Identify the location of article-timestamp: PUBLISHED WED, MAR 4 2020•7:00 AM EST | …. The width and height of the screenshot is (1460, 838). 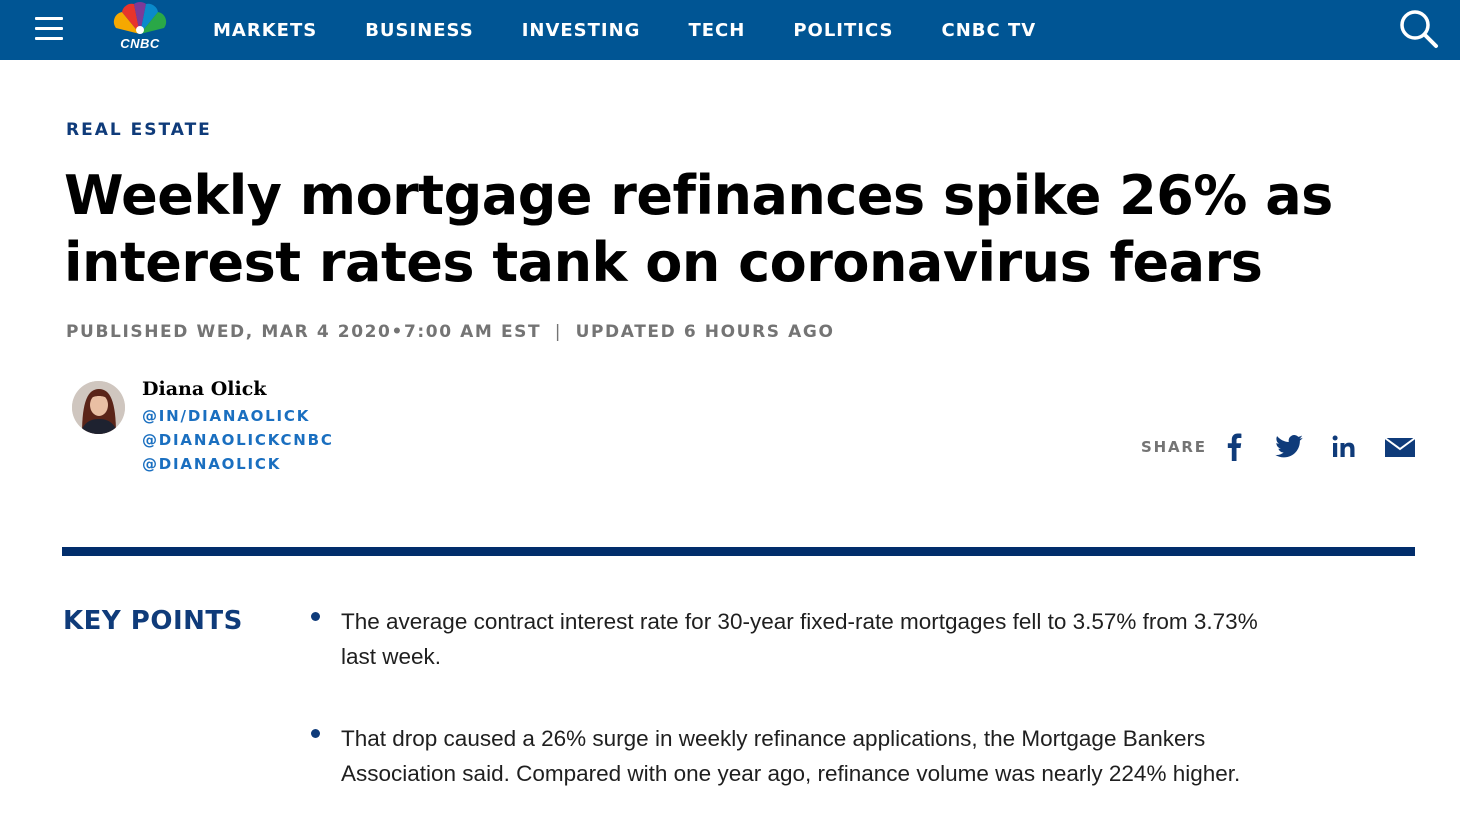
(450, 332).